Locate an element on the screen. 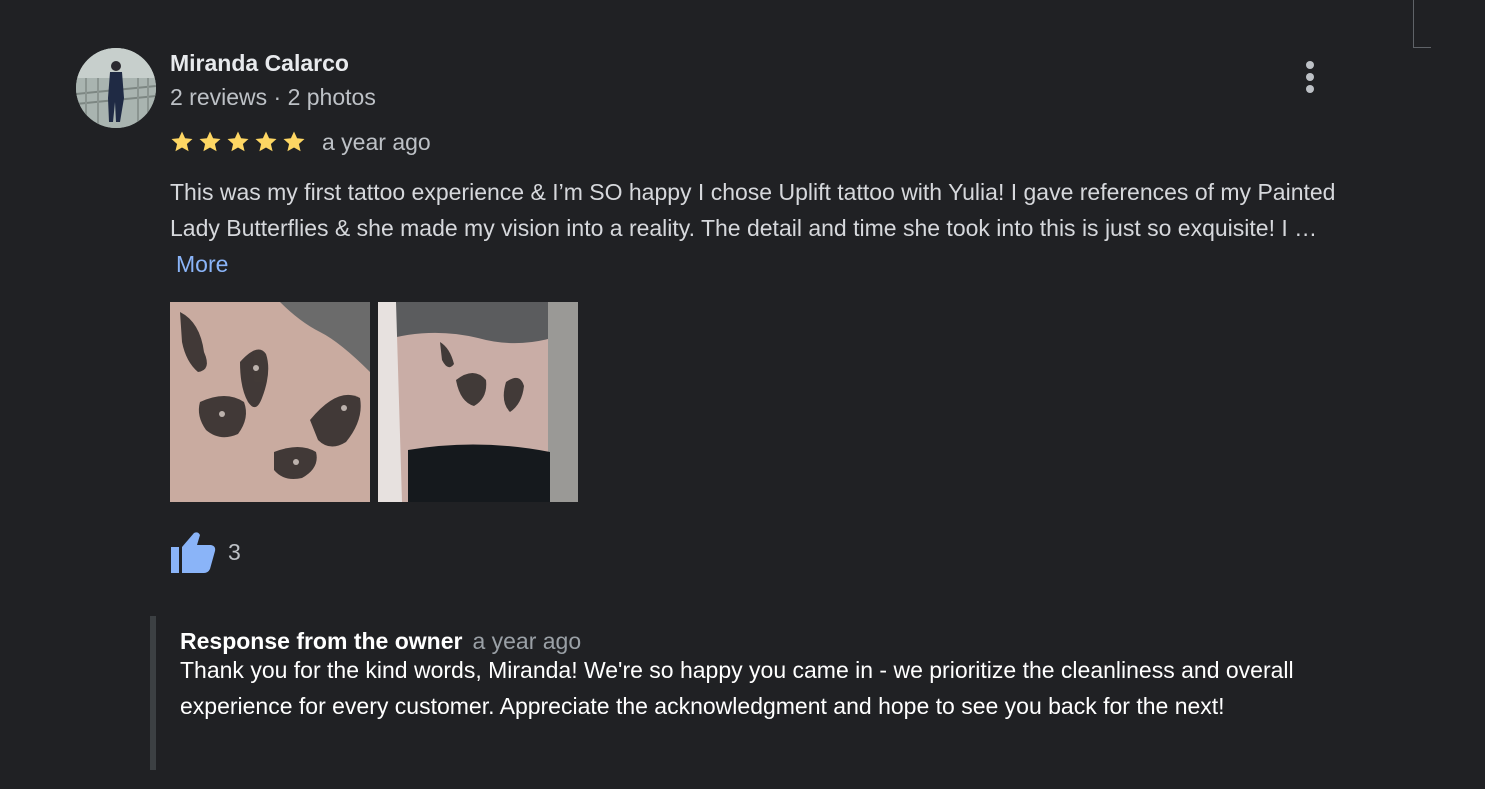 This screenshot has width=1485, height=789. author-name: Miranda Calarco is located at coordinates (259, 63).